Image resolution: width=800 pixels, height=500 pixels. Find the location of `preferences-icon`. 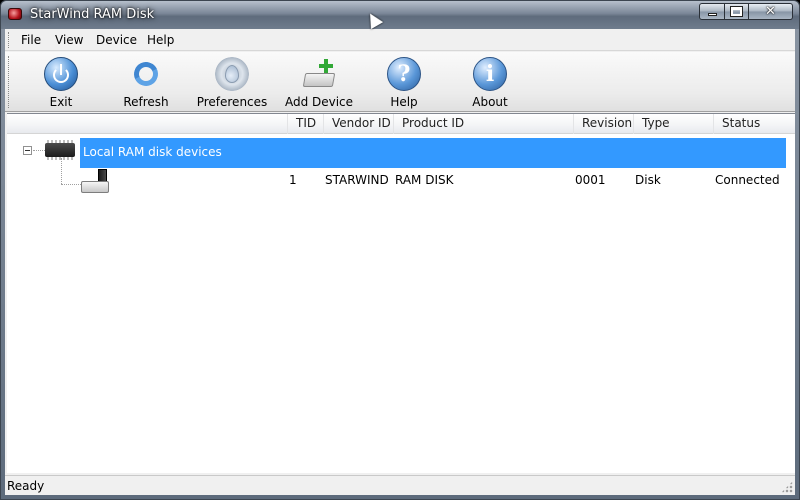

preferences-icon is located at coordinates (232, 74).